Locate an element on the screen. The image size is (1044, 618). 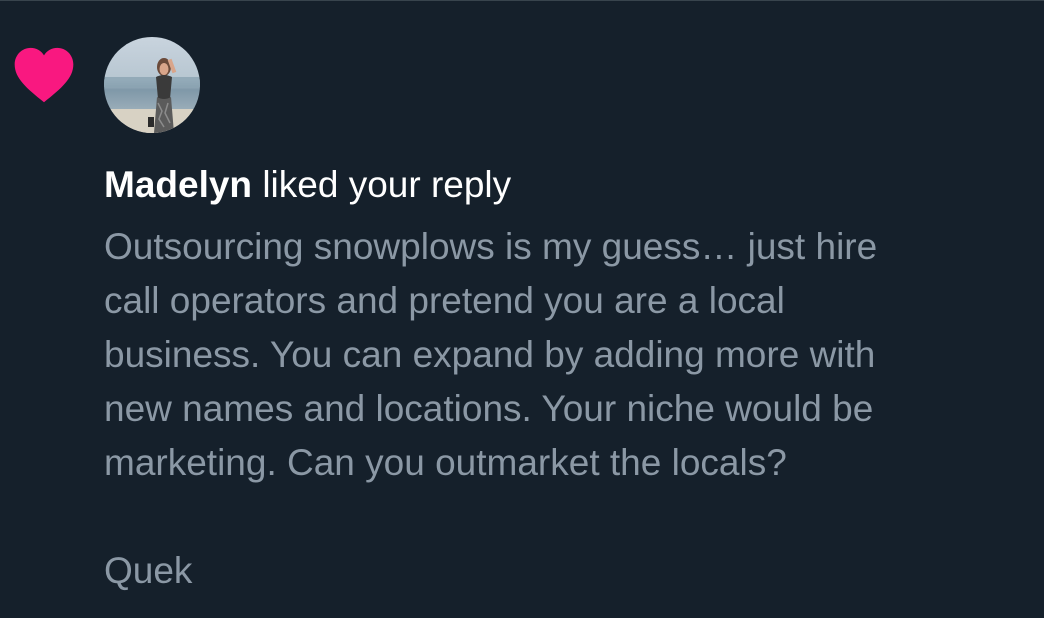
heart-icon is located at coordinates (44, 75).